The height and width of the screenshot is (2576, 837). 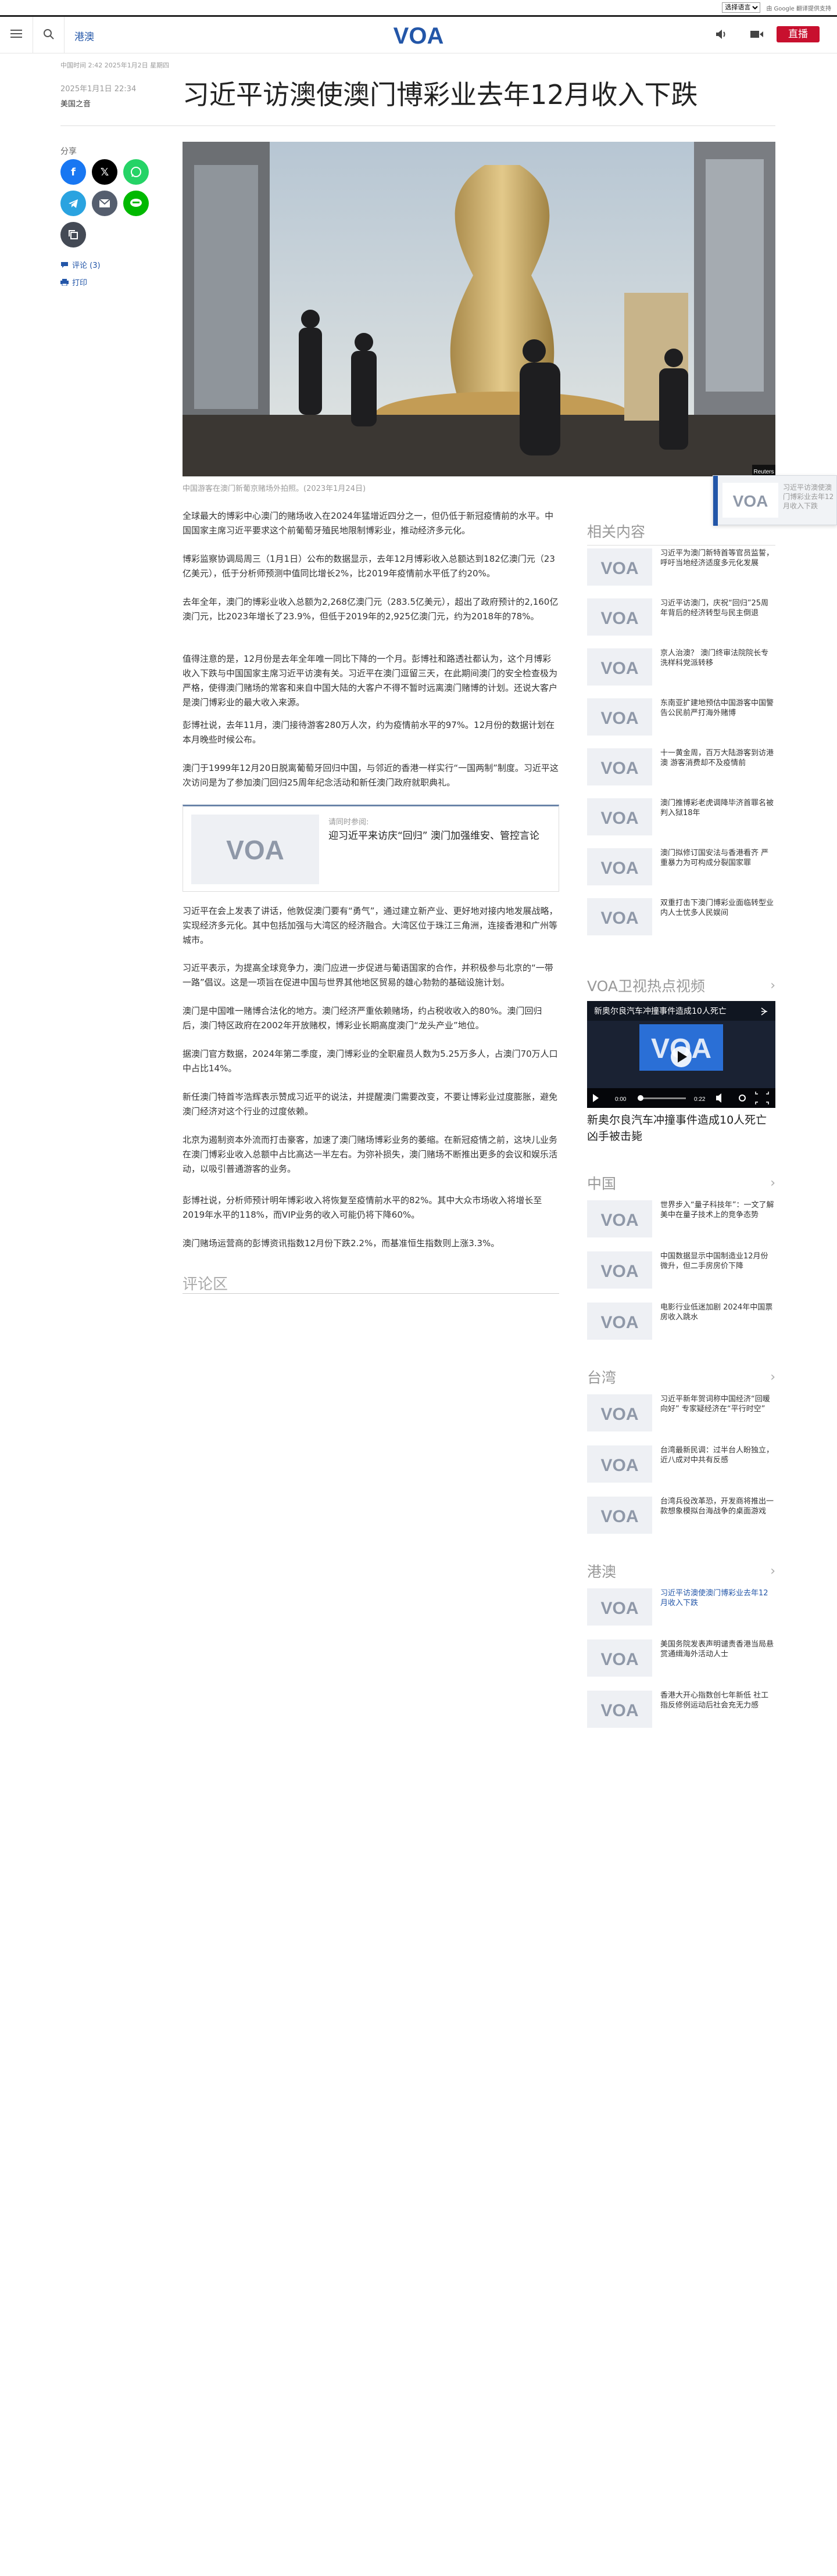 What do you see at coordinates (206, 1284) in the screenshot?
I see `comments-heading: 评论区` at bounding box center [206, 1284].